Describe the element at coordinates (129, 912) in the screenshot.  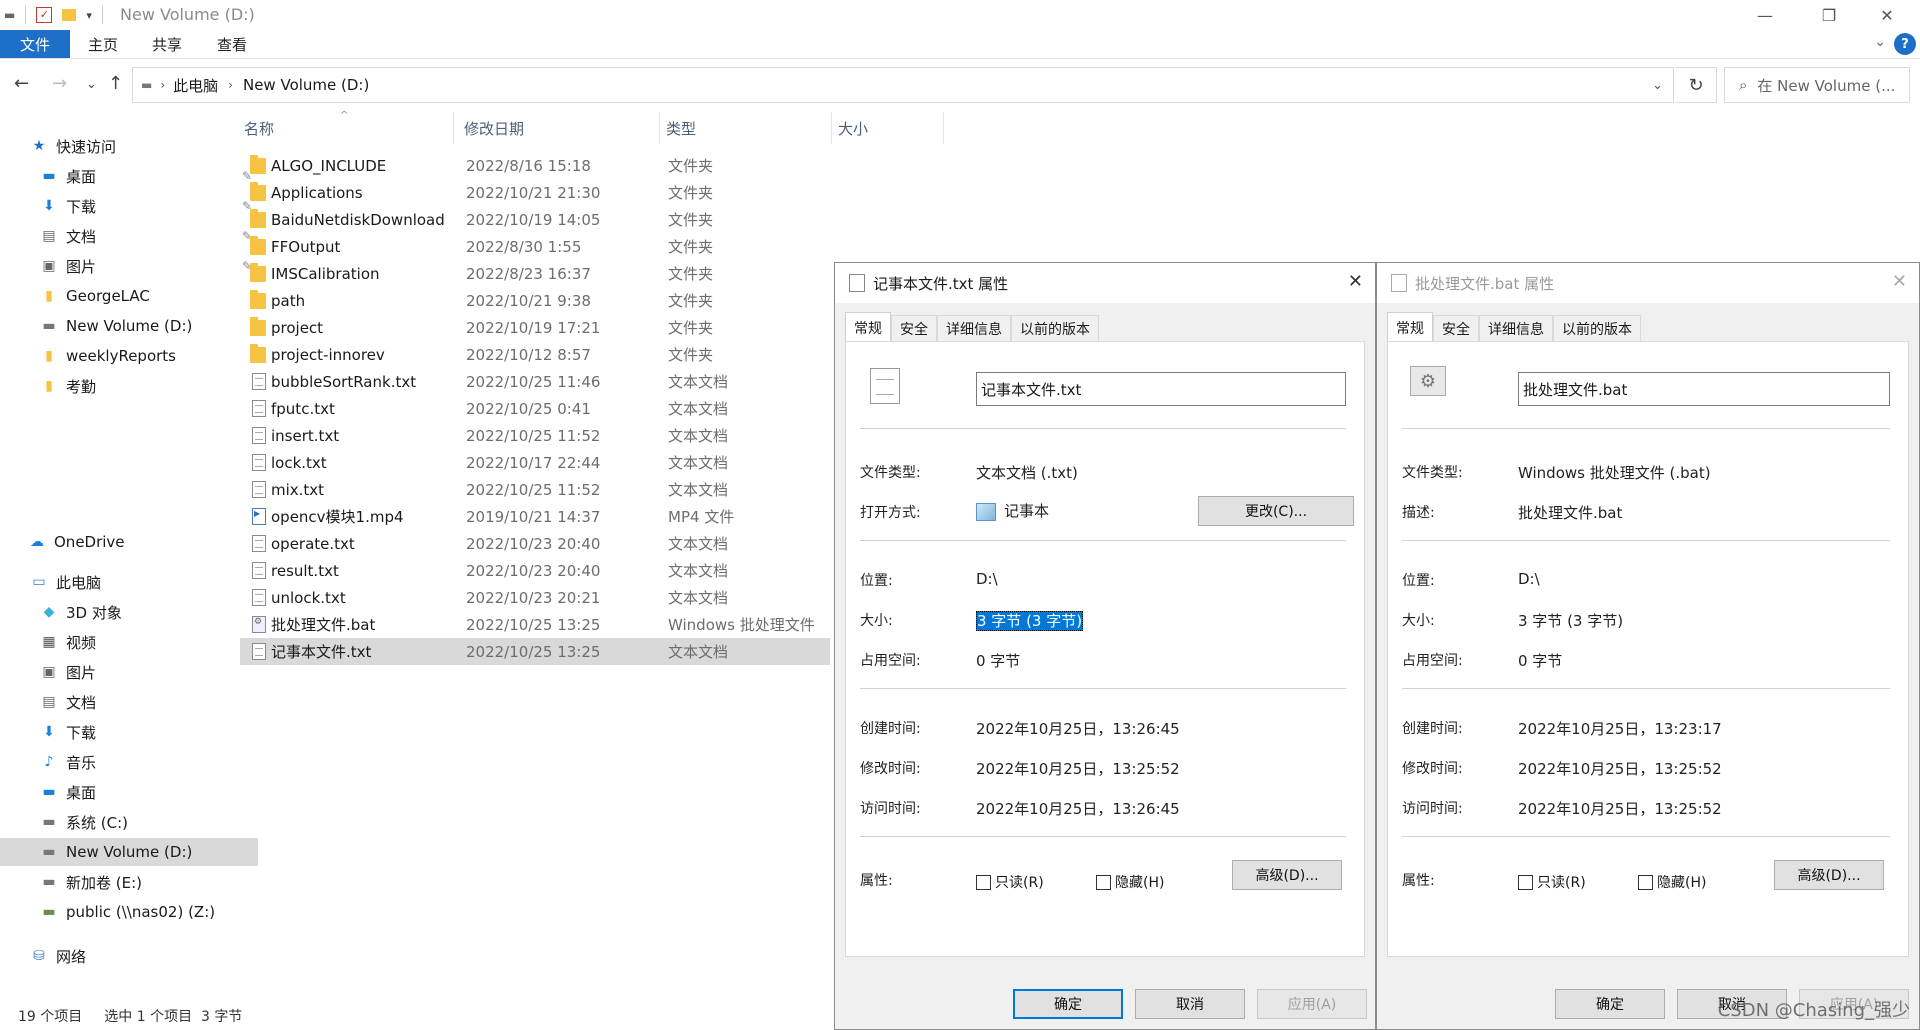
I see `sidebar-item: ▬ public (\\nas02) (Z:)` at that location.